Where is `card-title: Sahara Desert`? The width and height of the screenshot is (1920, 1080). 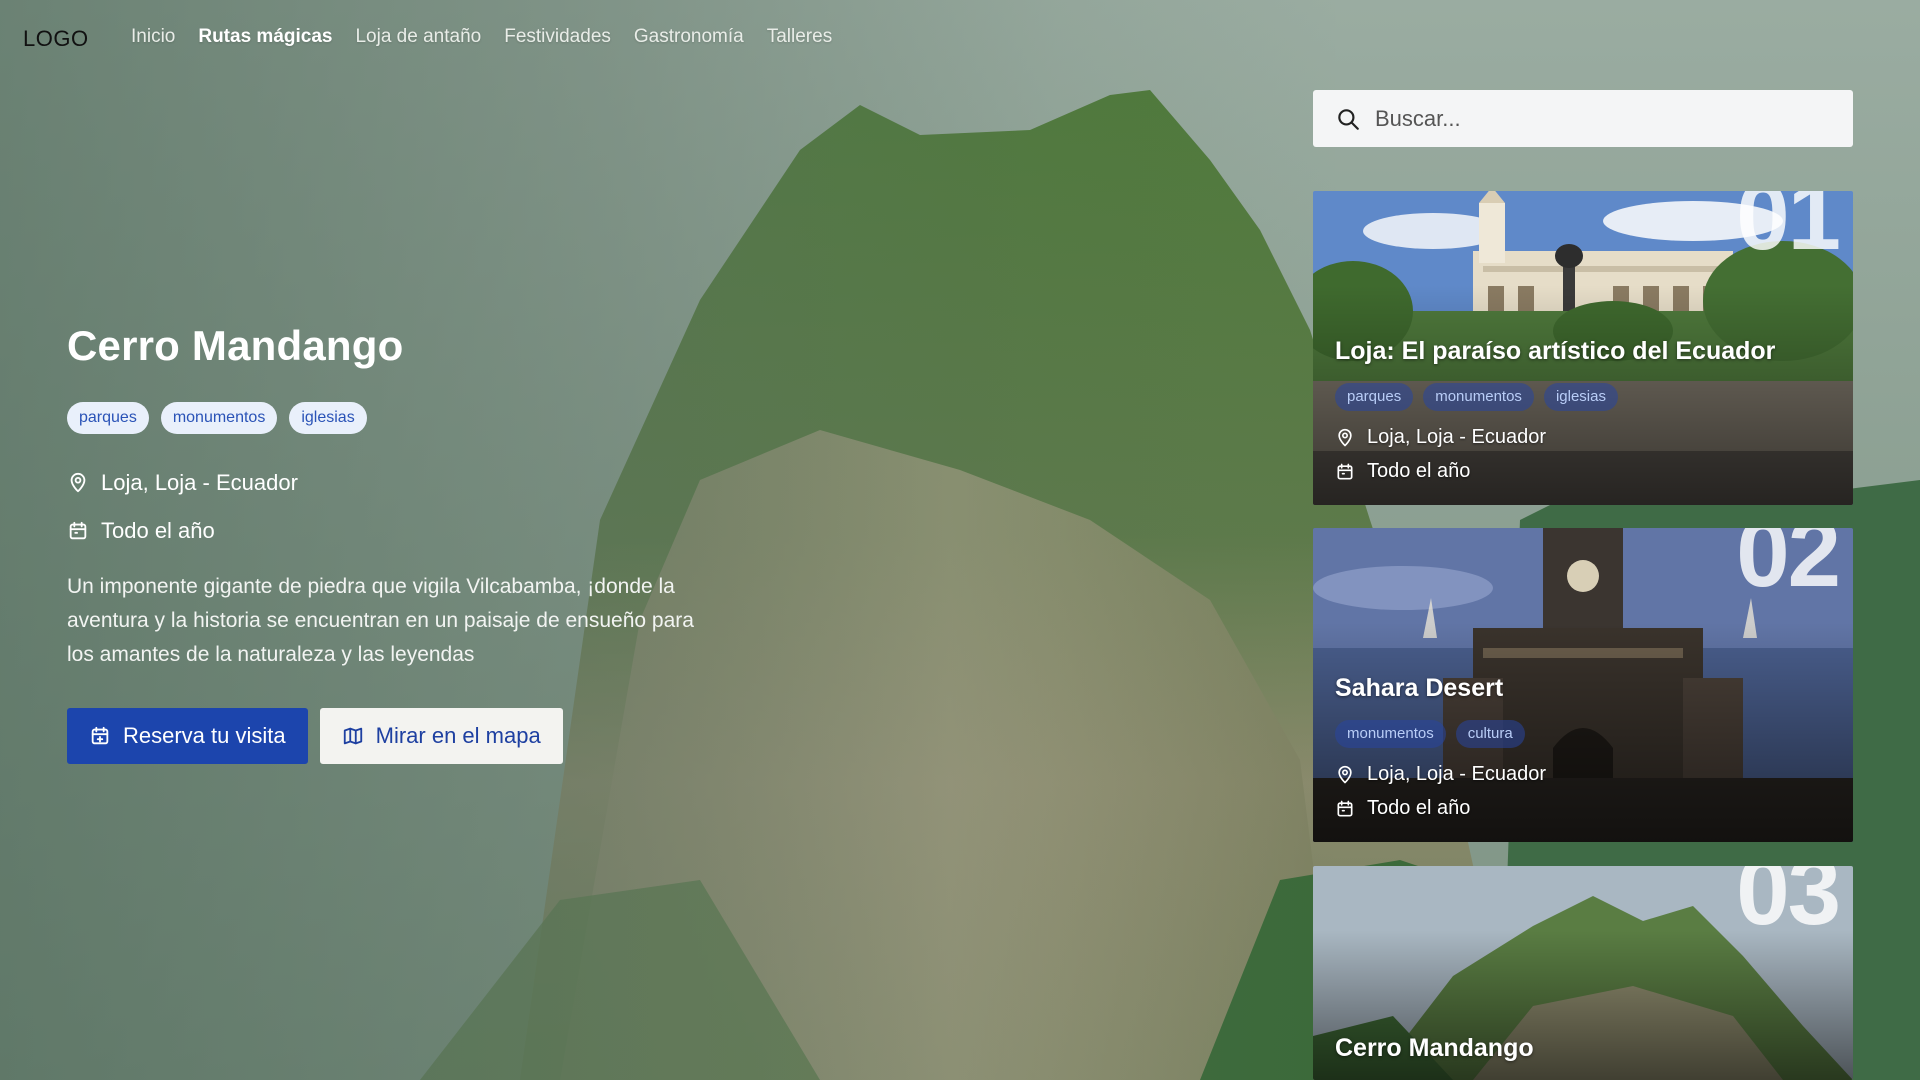 card-title: Sahara Desert is located at coordinates (1419, 688).